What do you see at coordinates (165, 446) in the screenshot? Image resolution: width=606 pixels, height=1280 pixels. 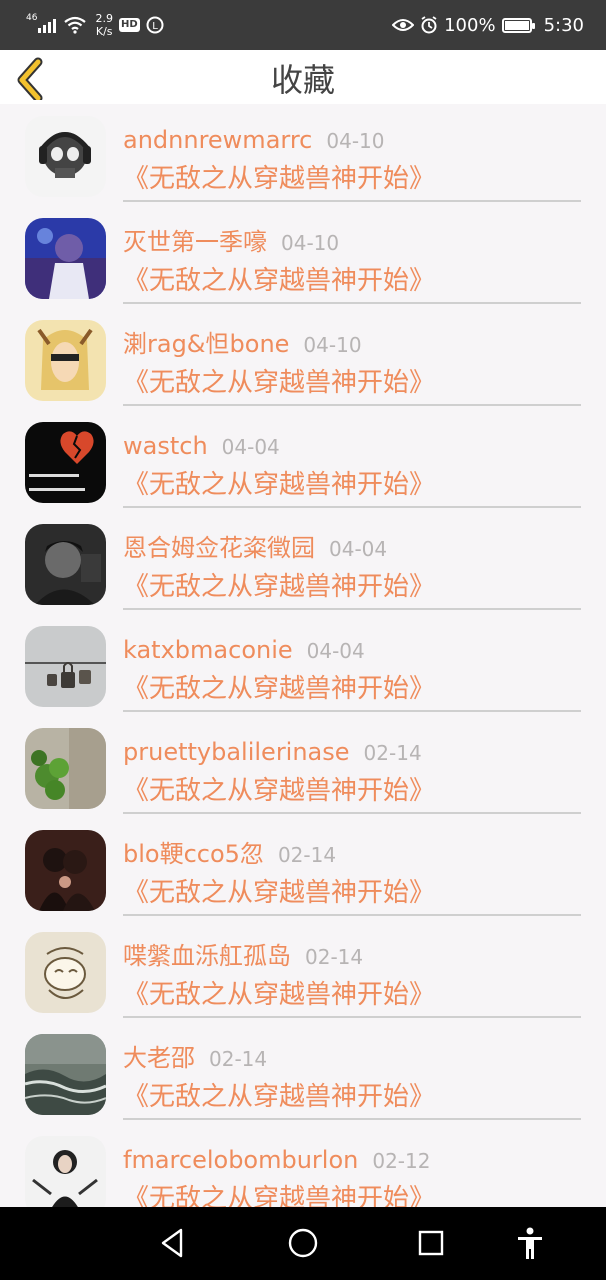 I see `user-name-text: wastch` at bounding box center [165, 446].